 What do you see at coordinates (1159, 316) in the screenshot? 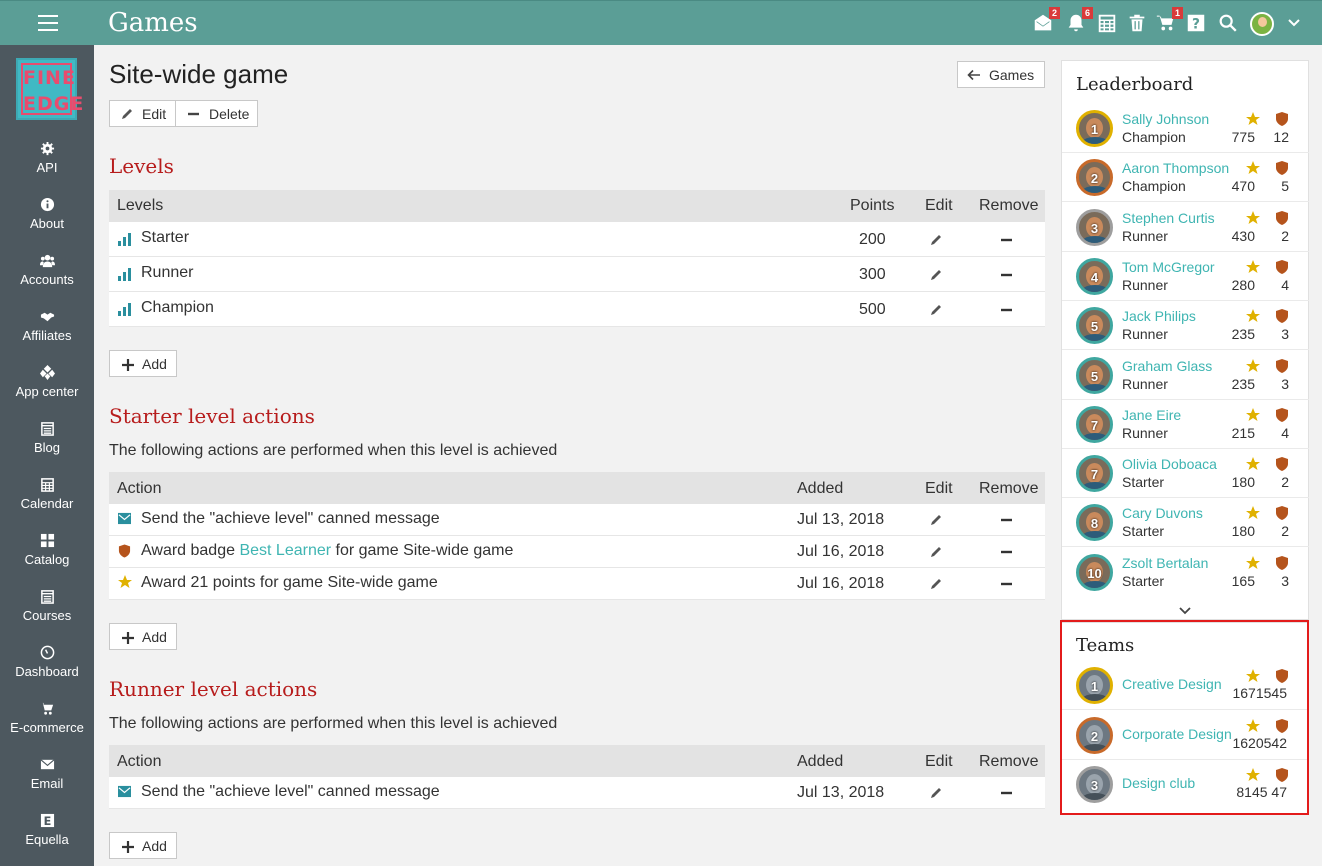
I see `user-name-link: Jack Philips` at bounding box center [1159, 316].